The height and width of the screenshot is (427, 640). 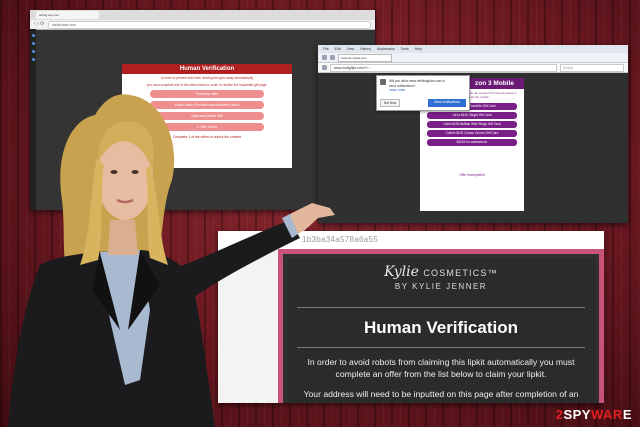 What do you see at coordinates (383, 82) in the screenshot?
I see `chat-bubble-icon` at bounding box center [383, 82].